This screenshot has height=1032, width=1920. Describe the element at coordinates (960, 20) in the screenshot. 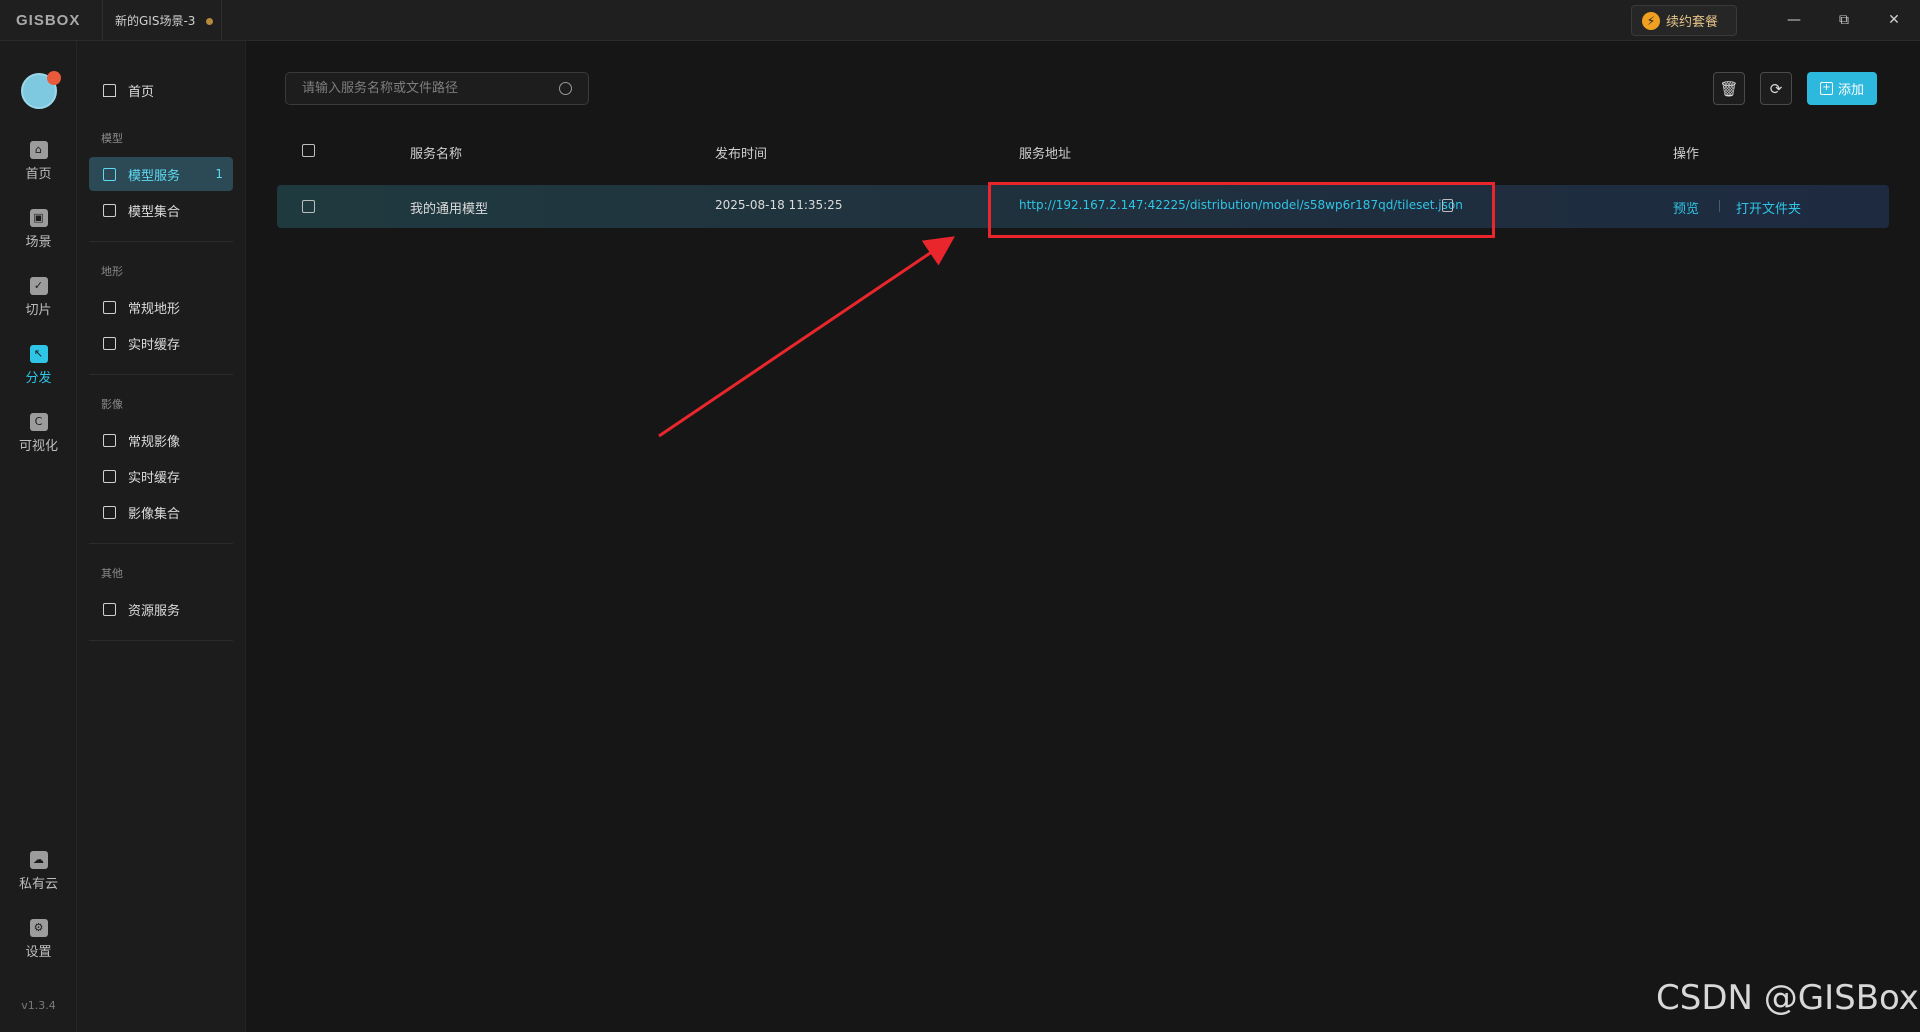

I see `title-bar: GISBOX 新的GIS场景-3 ⚡ 续约套餐 — ⧉ ✕` at that location.